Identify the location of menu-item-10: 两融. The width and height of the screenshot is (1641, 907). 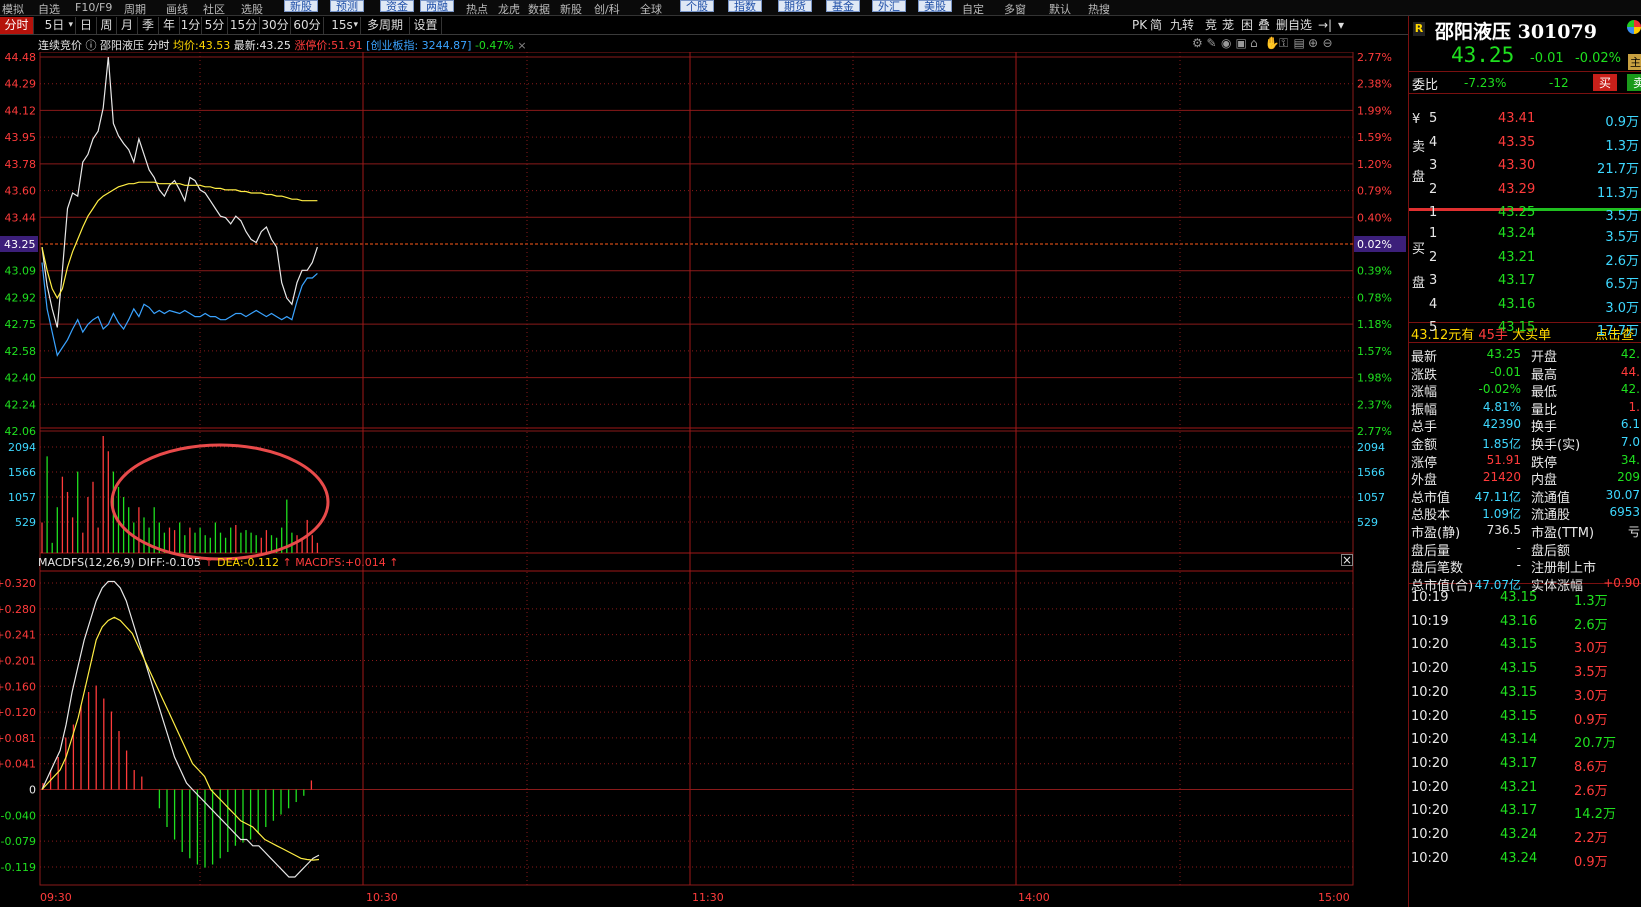
(437, 6).